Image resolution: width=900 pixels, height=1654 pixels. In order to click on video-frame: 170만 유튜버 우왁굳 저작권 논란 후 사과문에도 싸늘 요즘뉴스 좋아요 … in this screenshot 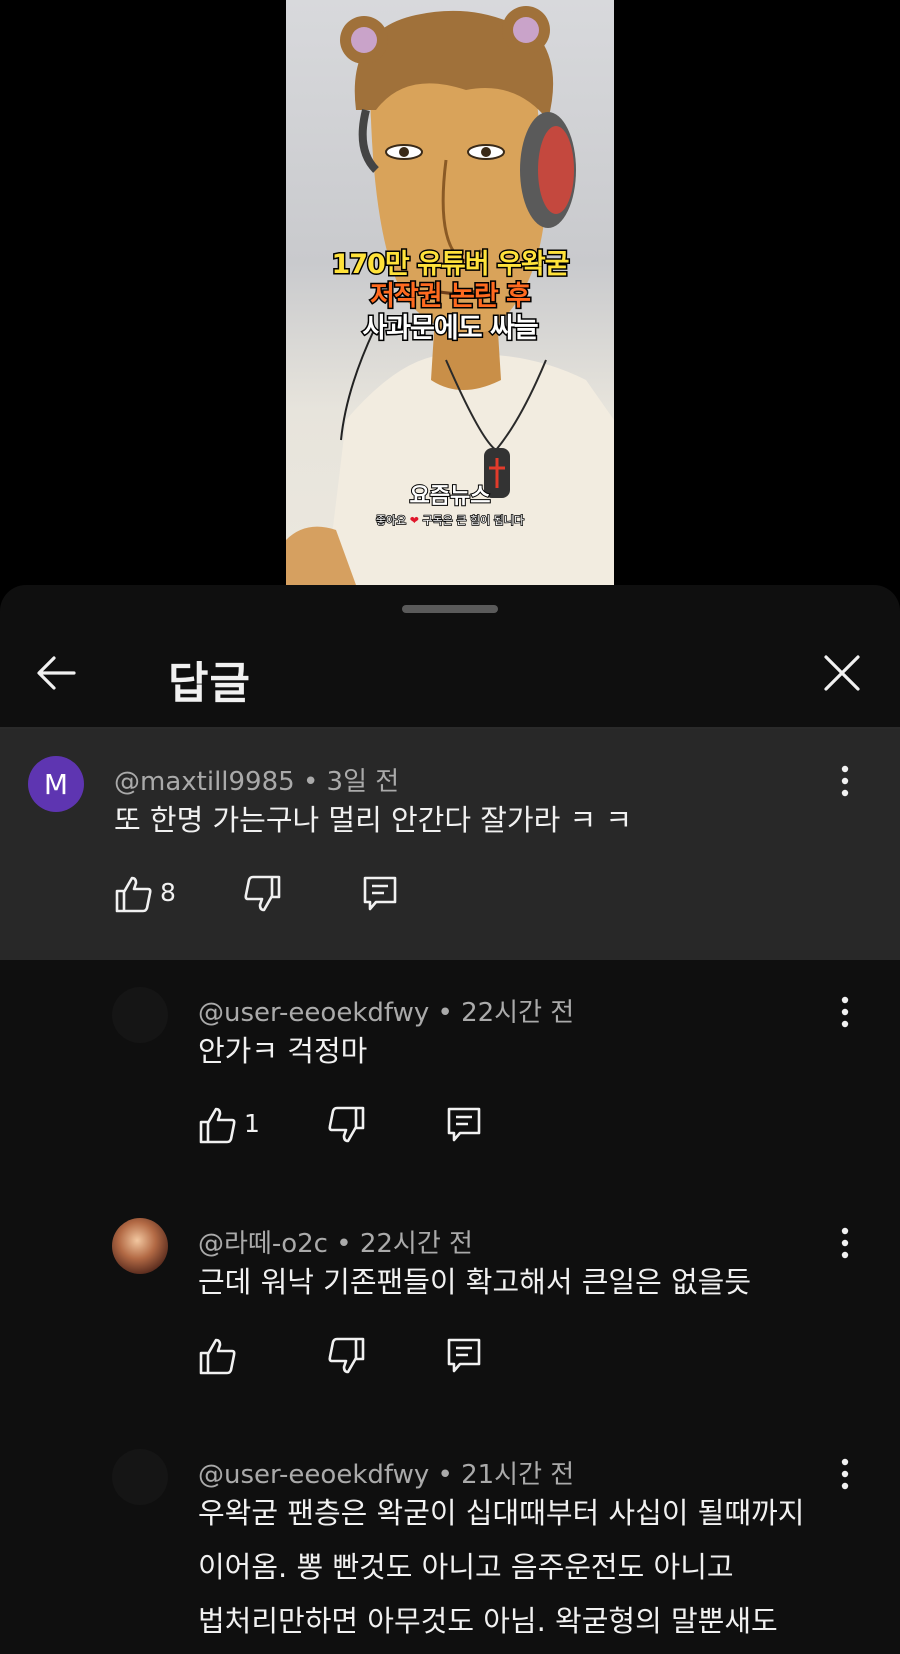, I will do `click(450, 292)`.